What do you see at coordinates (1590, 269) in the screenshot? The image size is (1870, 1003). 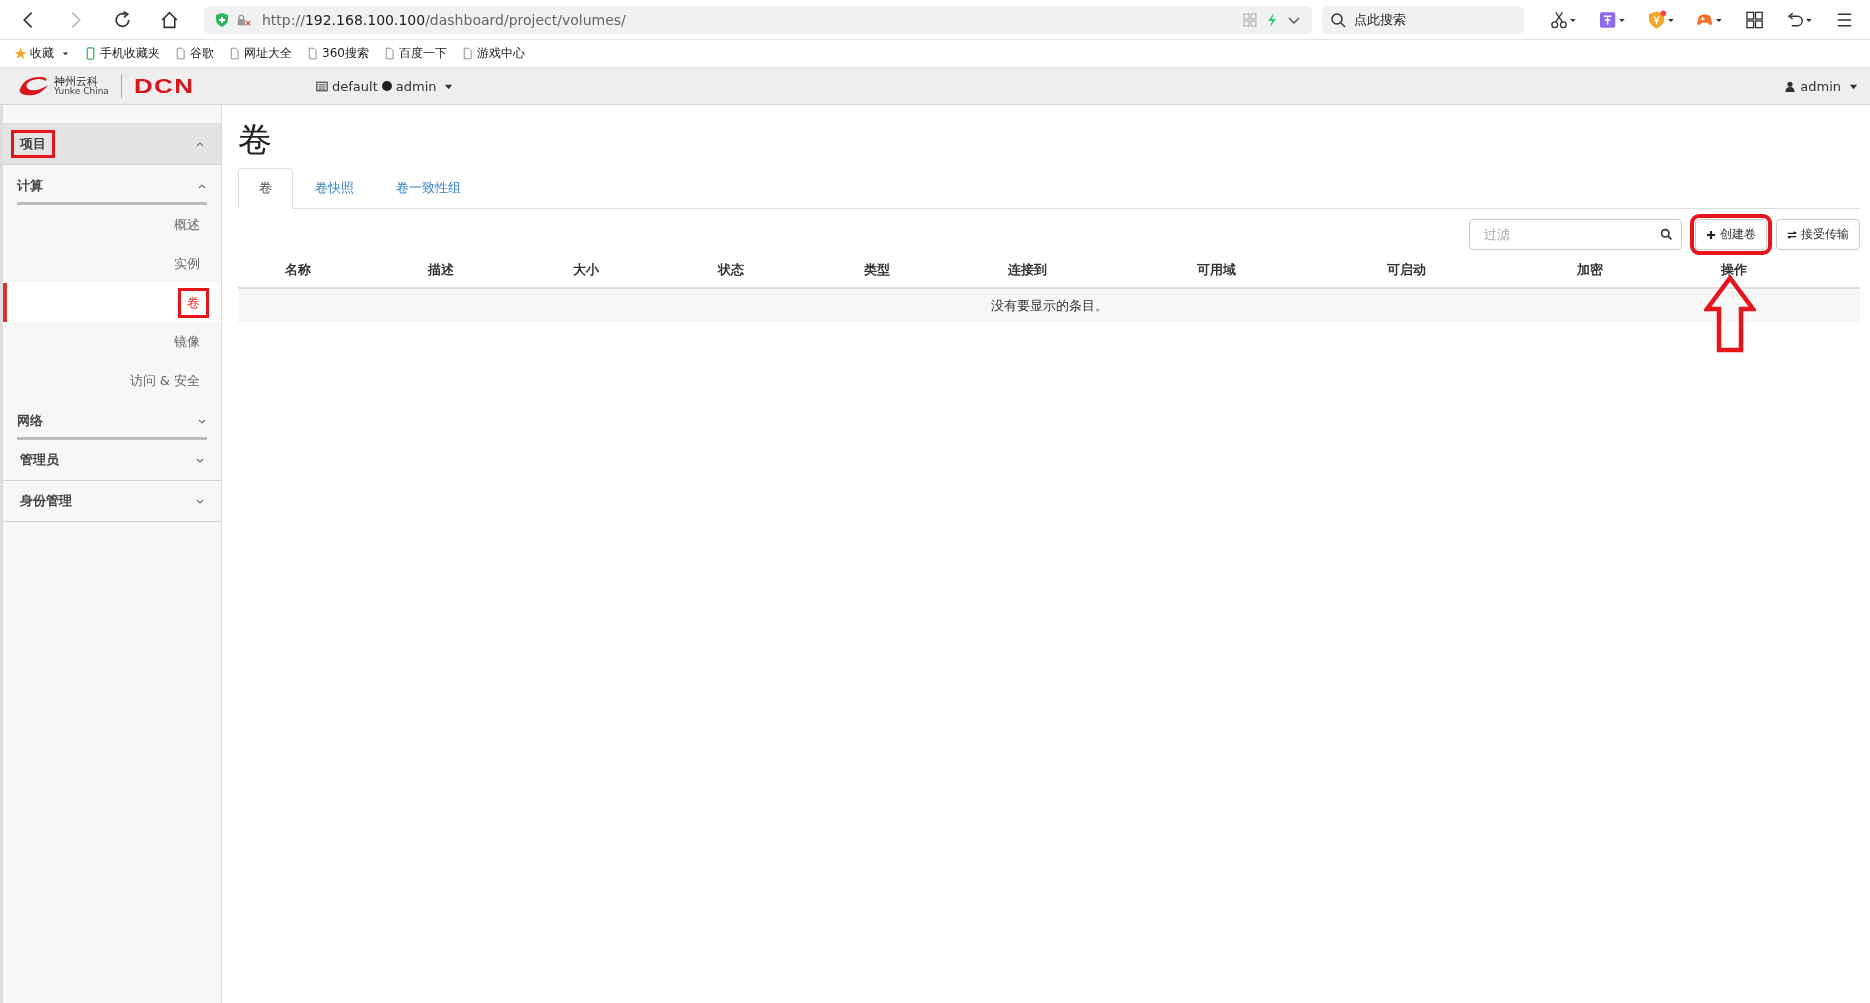 I see `column-header: 加密` at bounding box center [1590, 269].